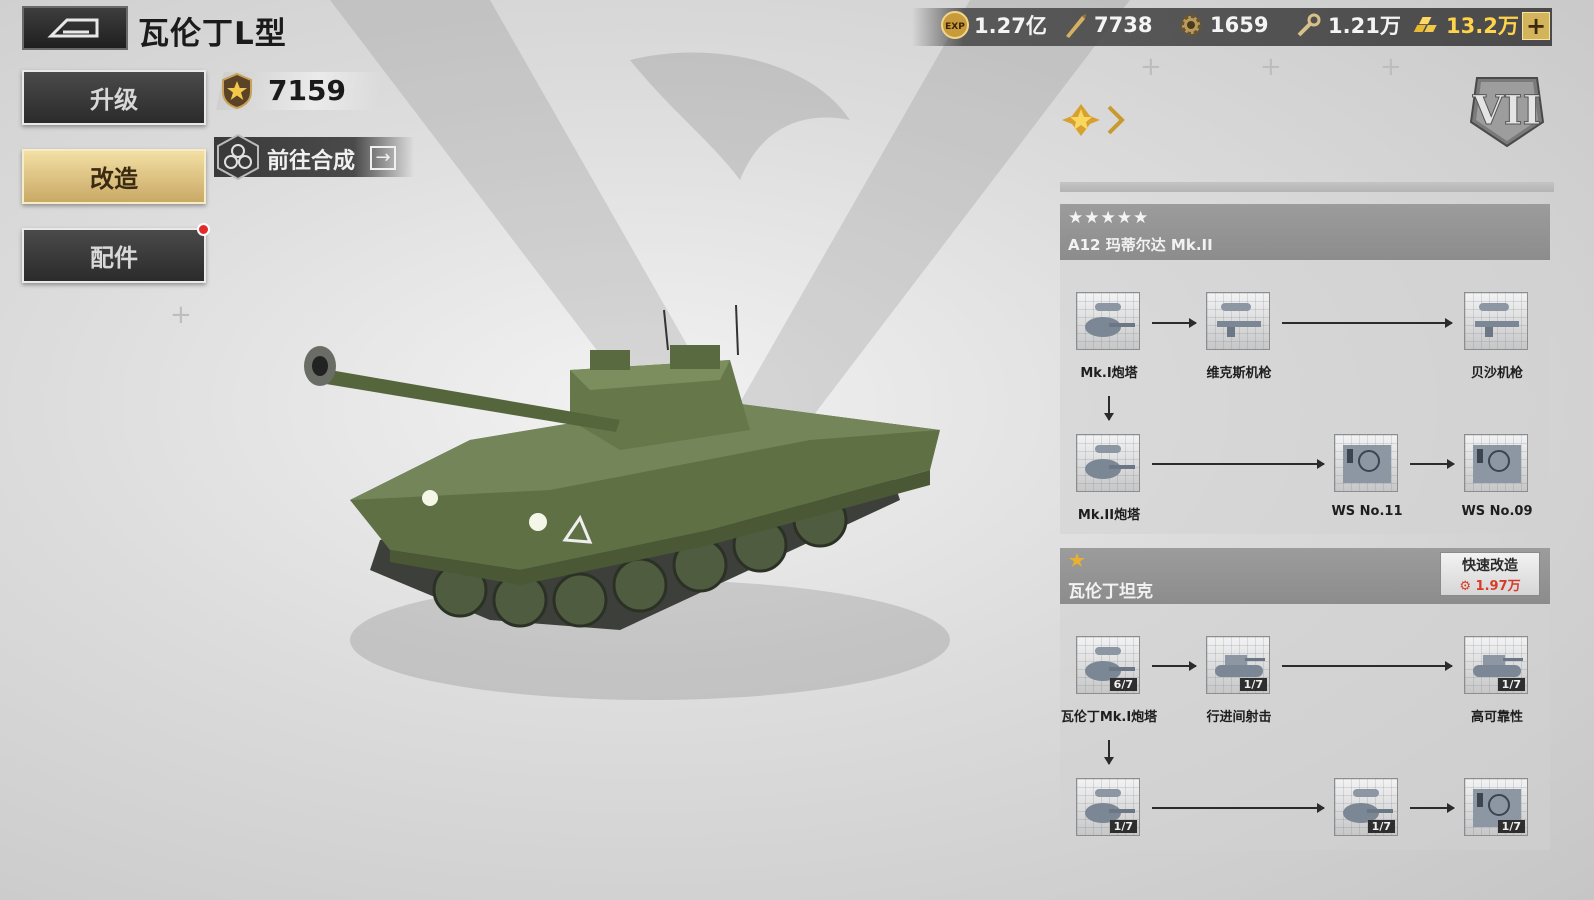 This screenshot has width=1594, height=900. What do you see at coordinates (114, 258) in the screenshot?
I see `parts-button-label: 配件` at bounding box center [114, 258].